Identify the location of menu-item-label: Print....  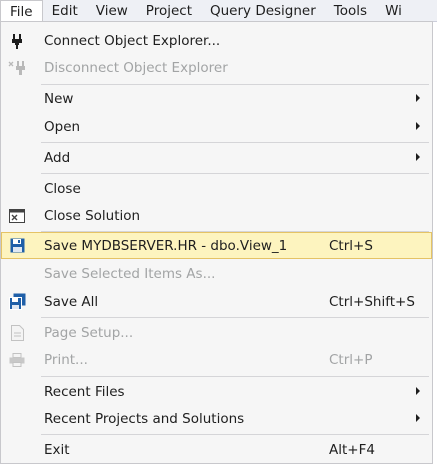
(66, 359).